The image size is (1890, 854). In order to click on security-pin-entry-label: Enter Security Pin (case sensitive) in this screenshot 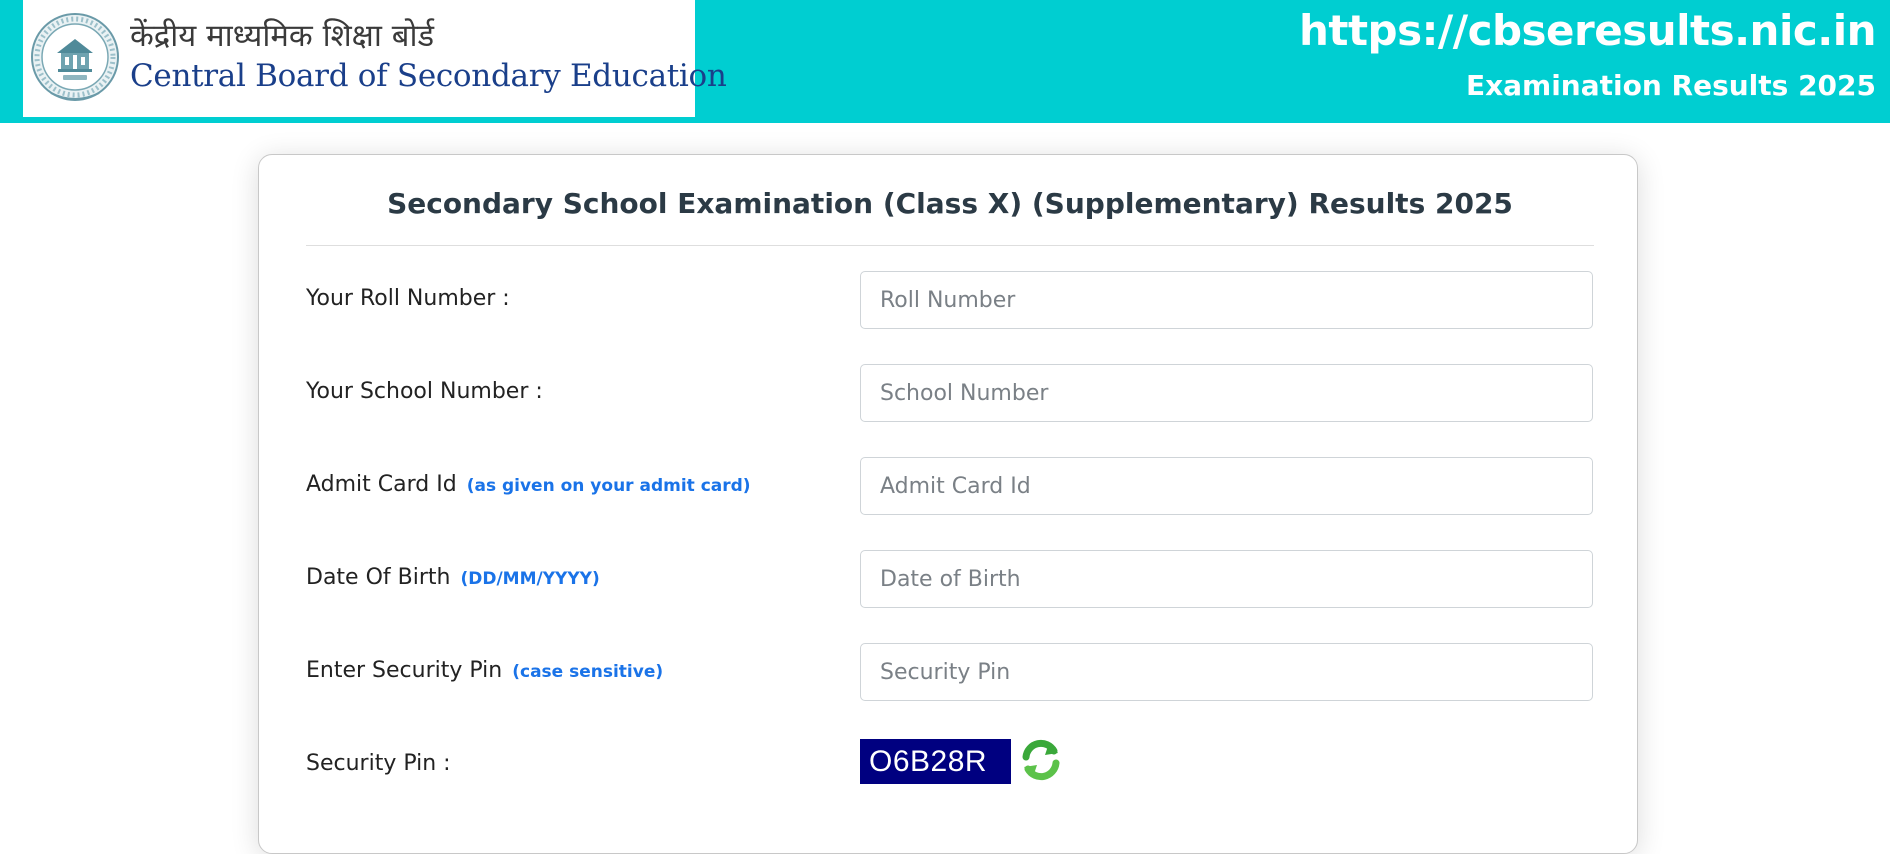, I will do `click(484, 670)`.